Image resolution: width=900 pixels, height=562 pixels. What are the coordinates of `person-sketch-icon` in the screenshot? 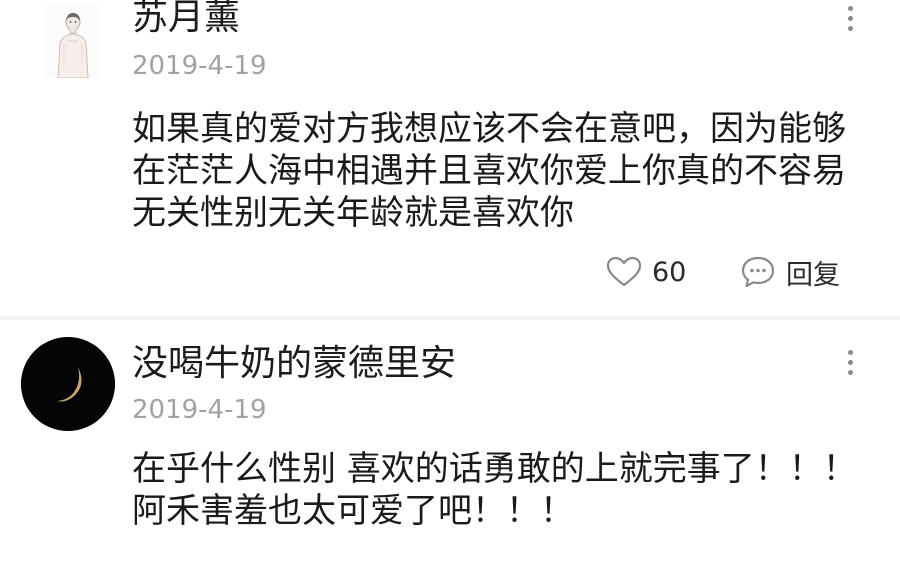 It's located at (72, 42).